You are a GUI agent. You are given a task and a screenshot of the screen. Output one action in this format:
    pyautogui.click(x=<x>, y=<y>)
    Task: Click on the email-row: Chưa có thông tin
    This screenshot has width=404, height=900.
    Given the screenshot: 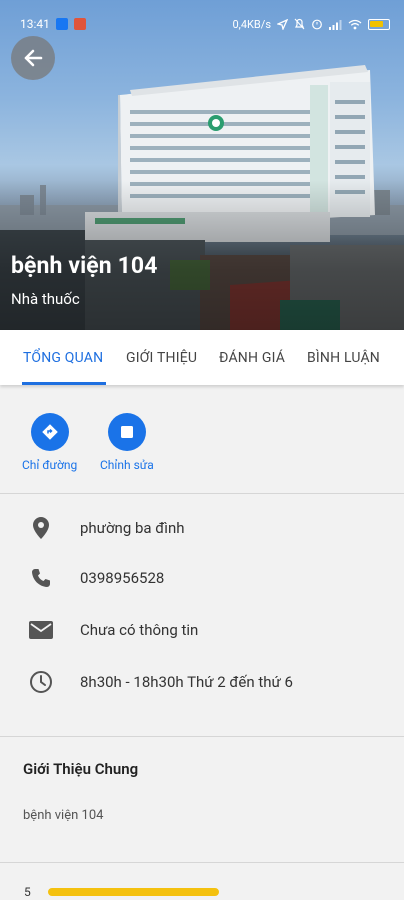 What is the action you would take?
    pyautogui.click(x=202, y=630)
    